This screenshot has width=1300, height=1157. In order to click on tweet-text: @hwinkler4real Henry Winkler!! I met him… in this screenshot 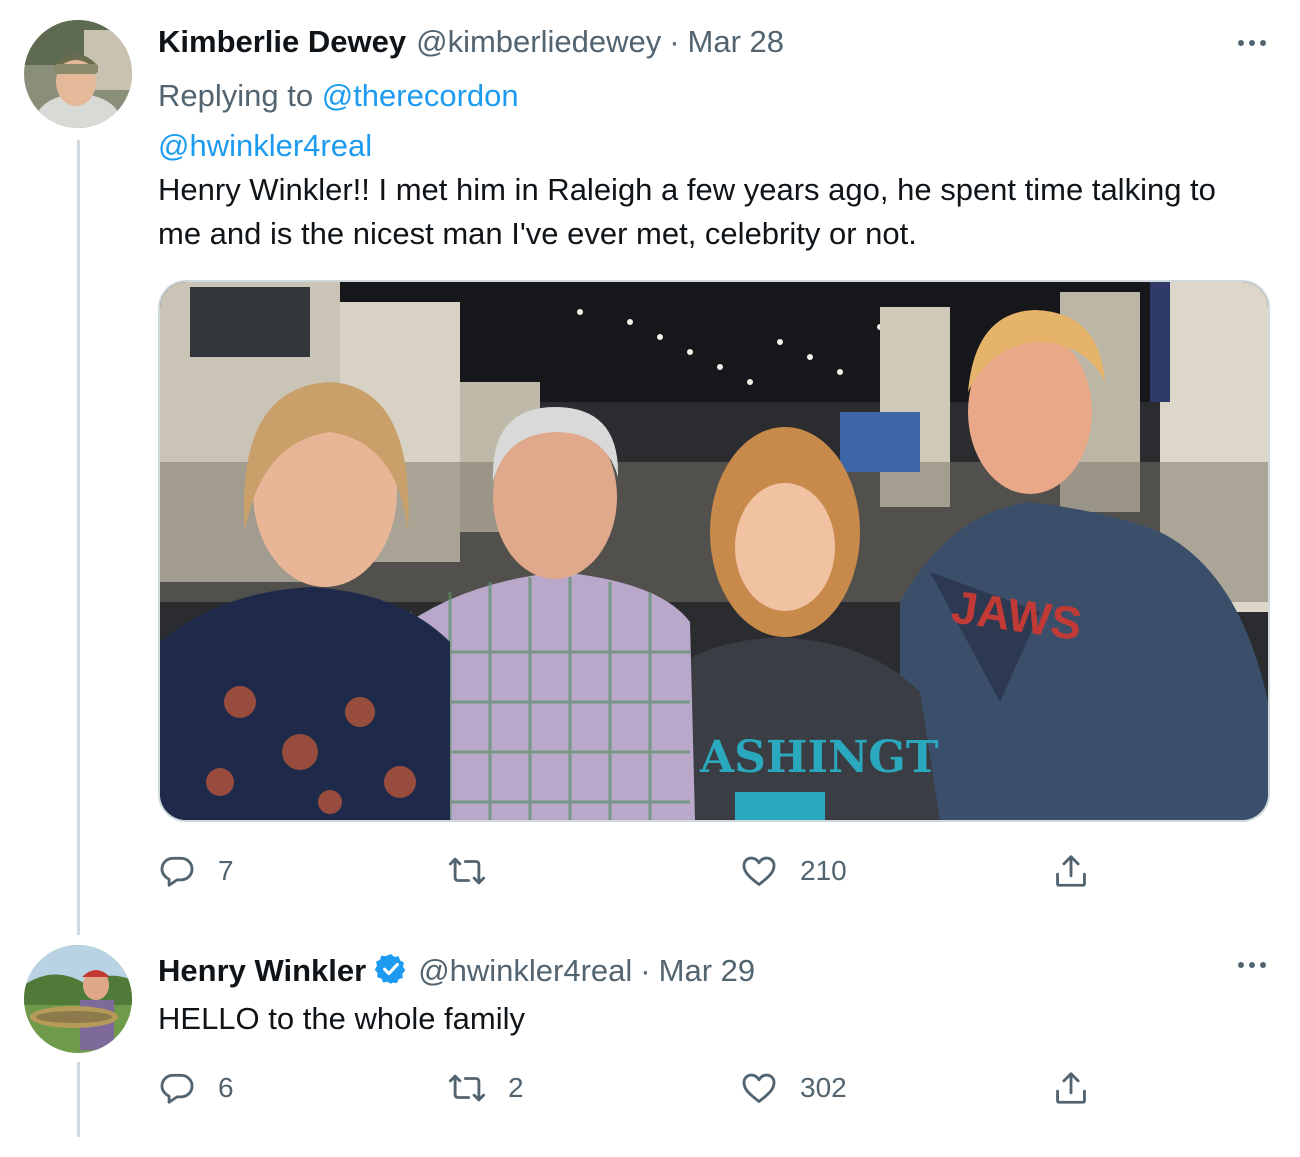, I will do `click(708, 190)`.